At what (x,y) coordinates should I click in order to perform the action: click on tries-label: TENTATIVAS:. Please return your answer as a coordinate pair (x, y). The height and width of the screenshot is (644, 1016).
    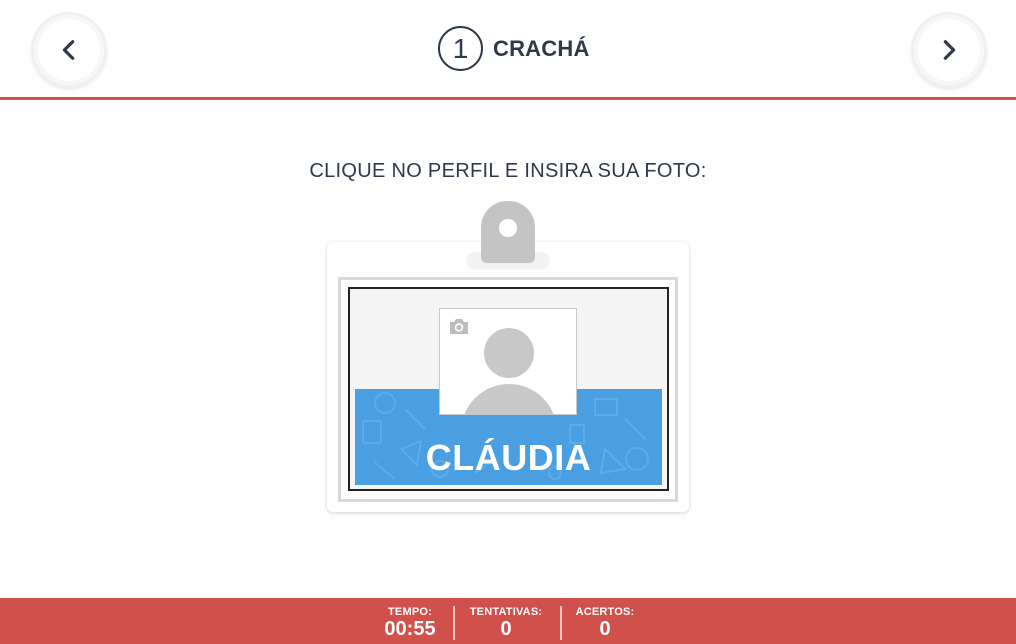
    Looking at the image, I should click on (506, 612).